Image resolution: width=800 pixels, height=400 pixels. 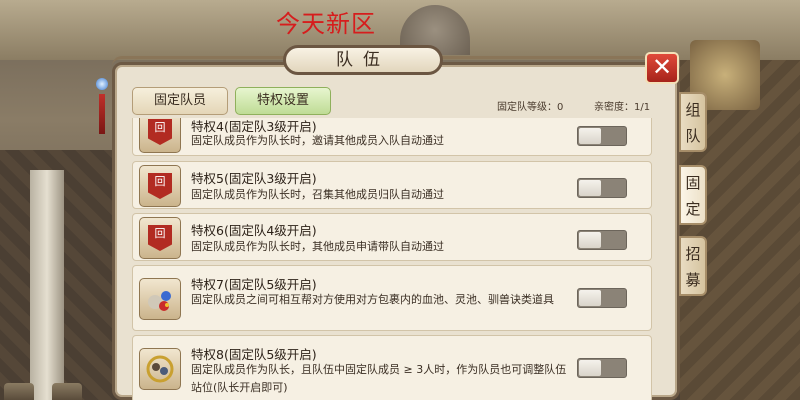 What do you see at coordinates (693, 122) in the screenshot?
I see `side-tab-team: 组 队` at bounding box center [693, 122].